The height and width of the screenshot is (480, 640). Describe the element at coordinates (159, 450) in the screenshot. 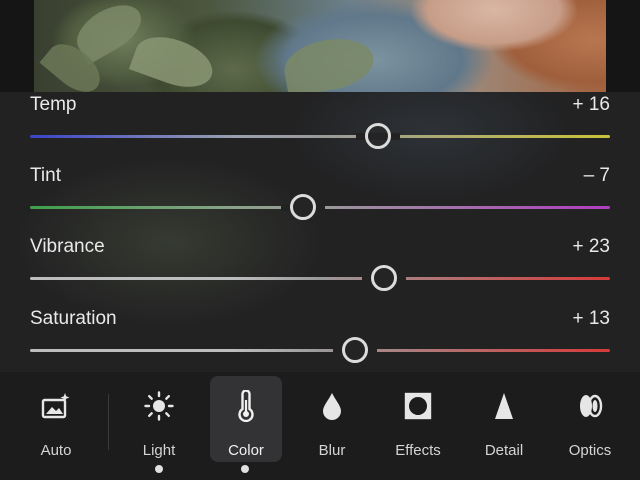

I see `tool-label: Light` at that location.